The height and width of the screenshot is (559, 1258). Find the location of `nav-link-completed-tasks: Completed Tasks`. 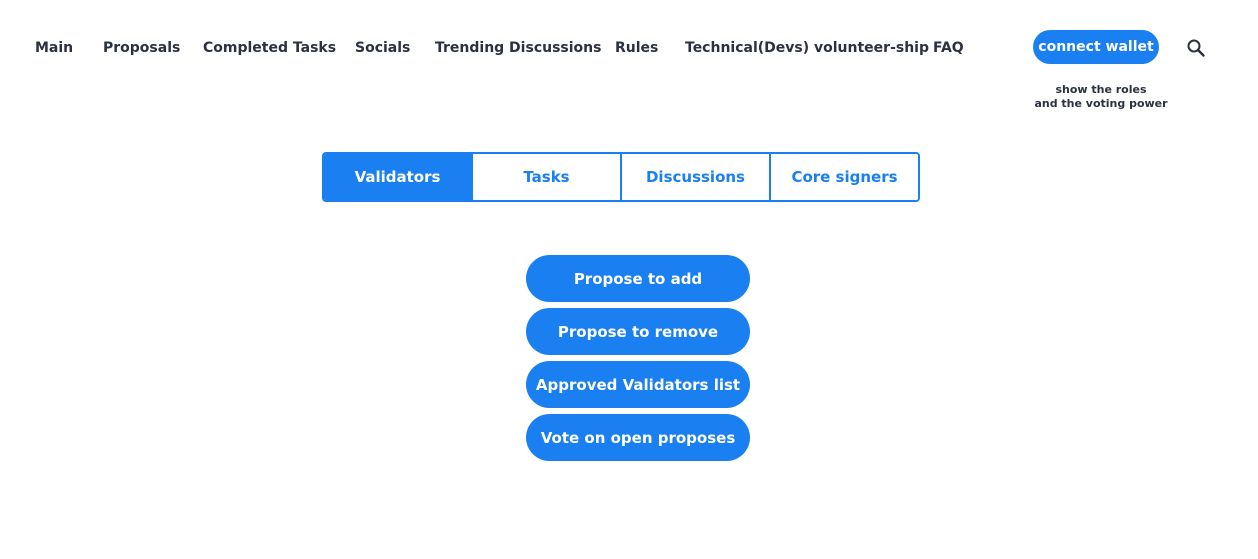

nav-link-completed-tasks: Completed Tasks is located at coordinates (269, 48).